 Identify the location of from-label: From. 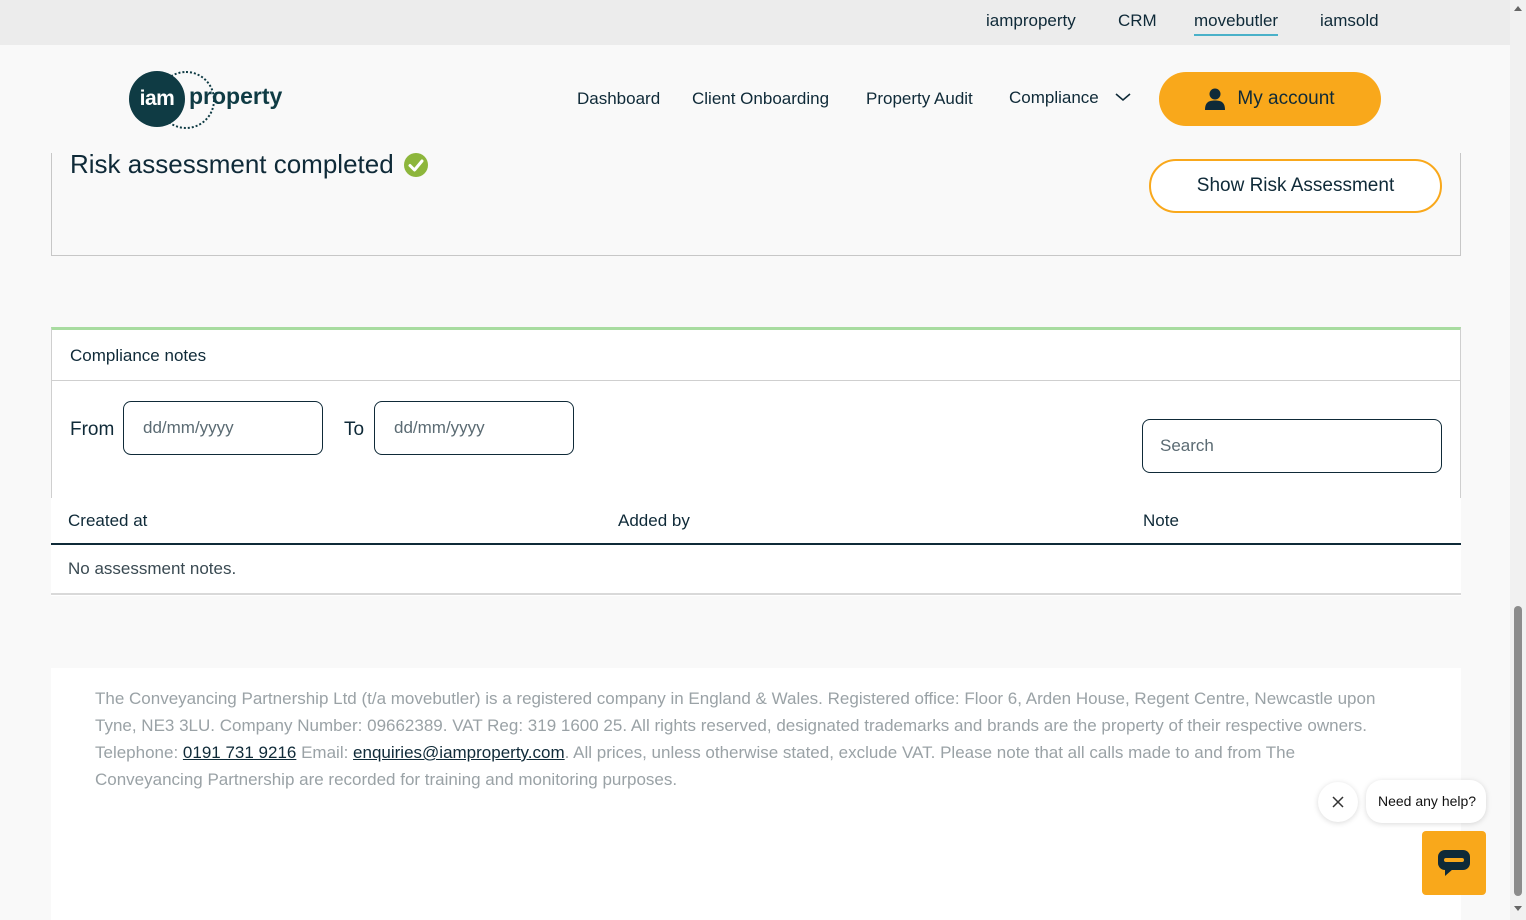
(92, 429).